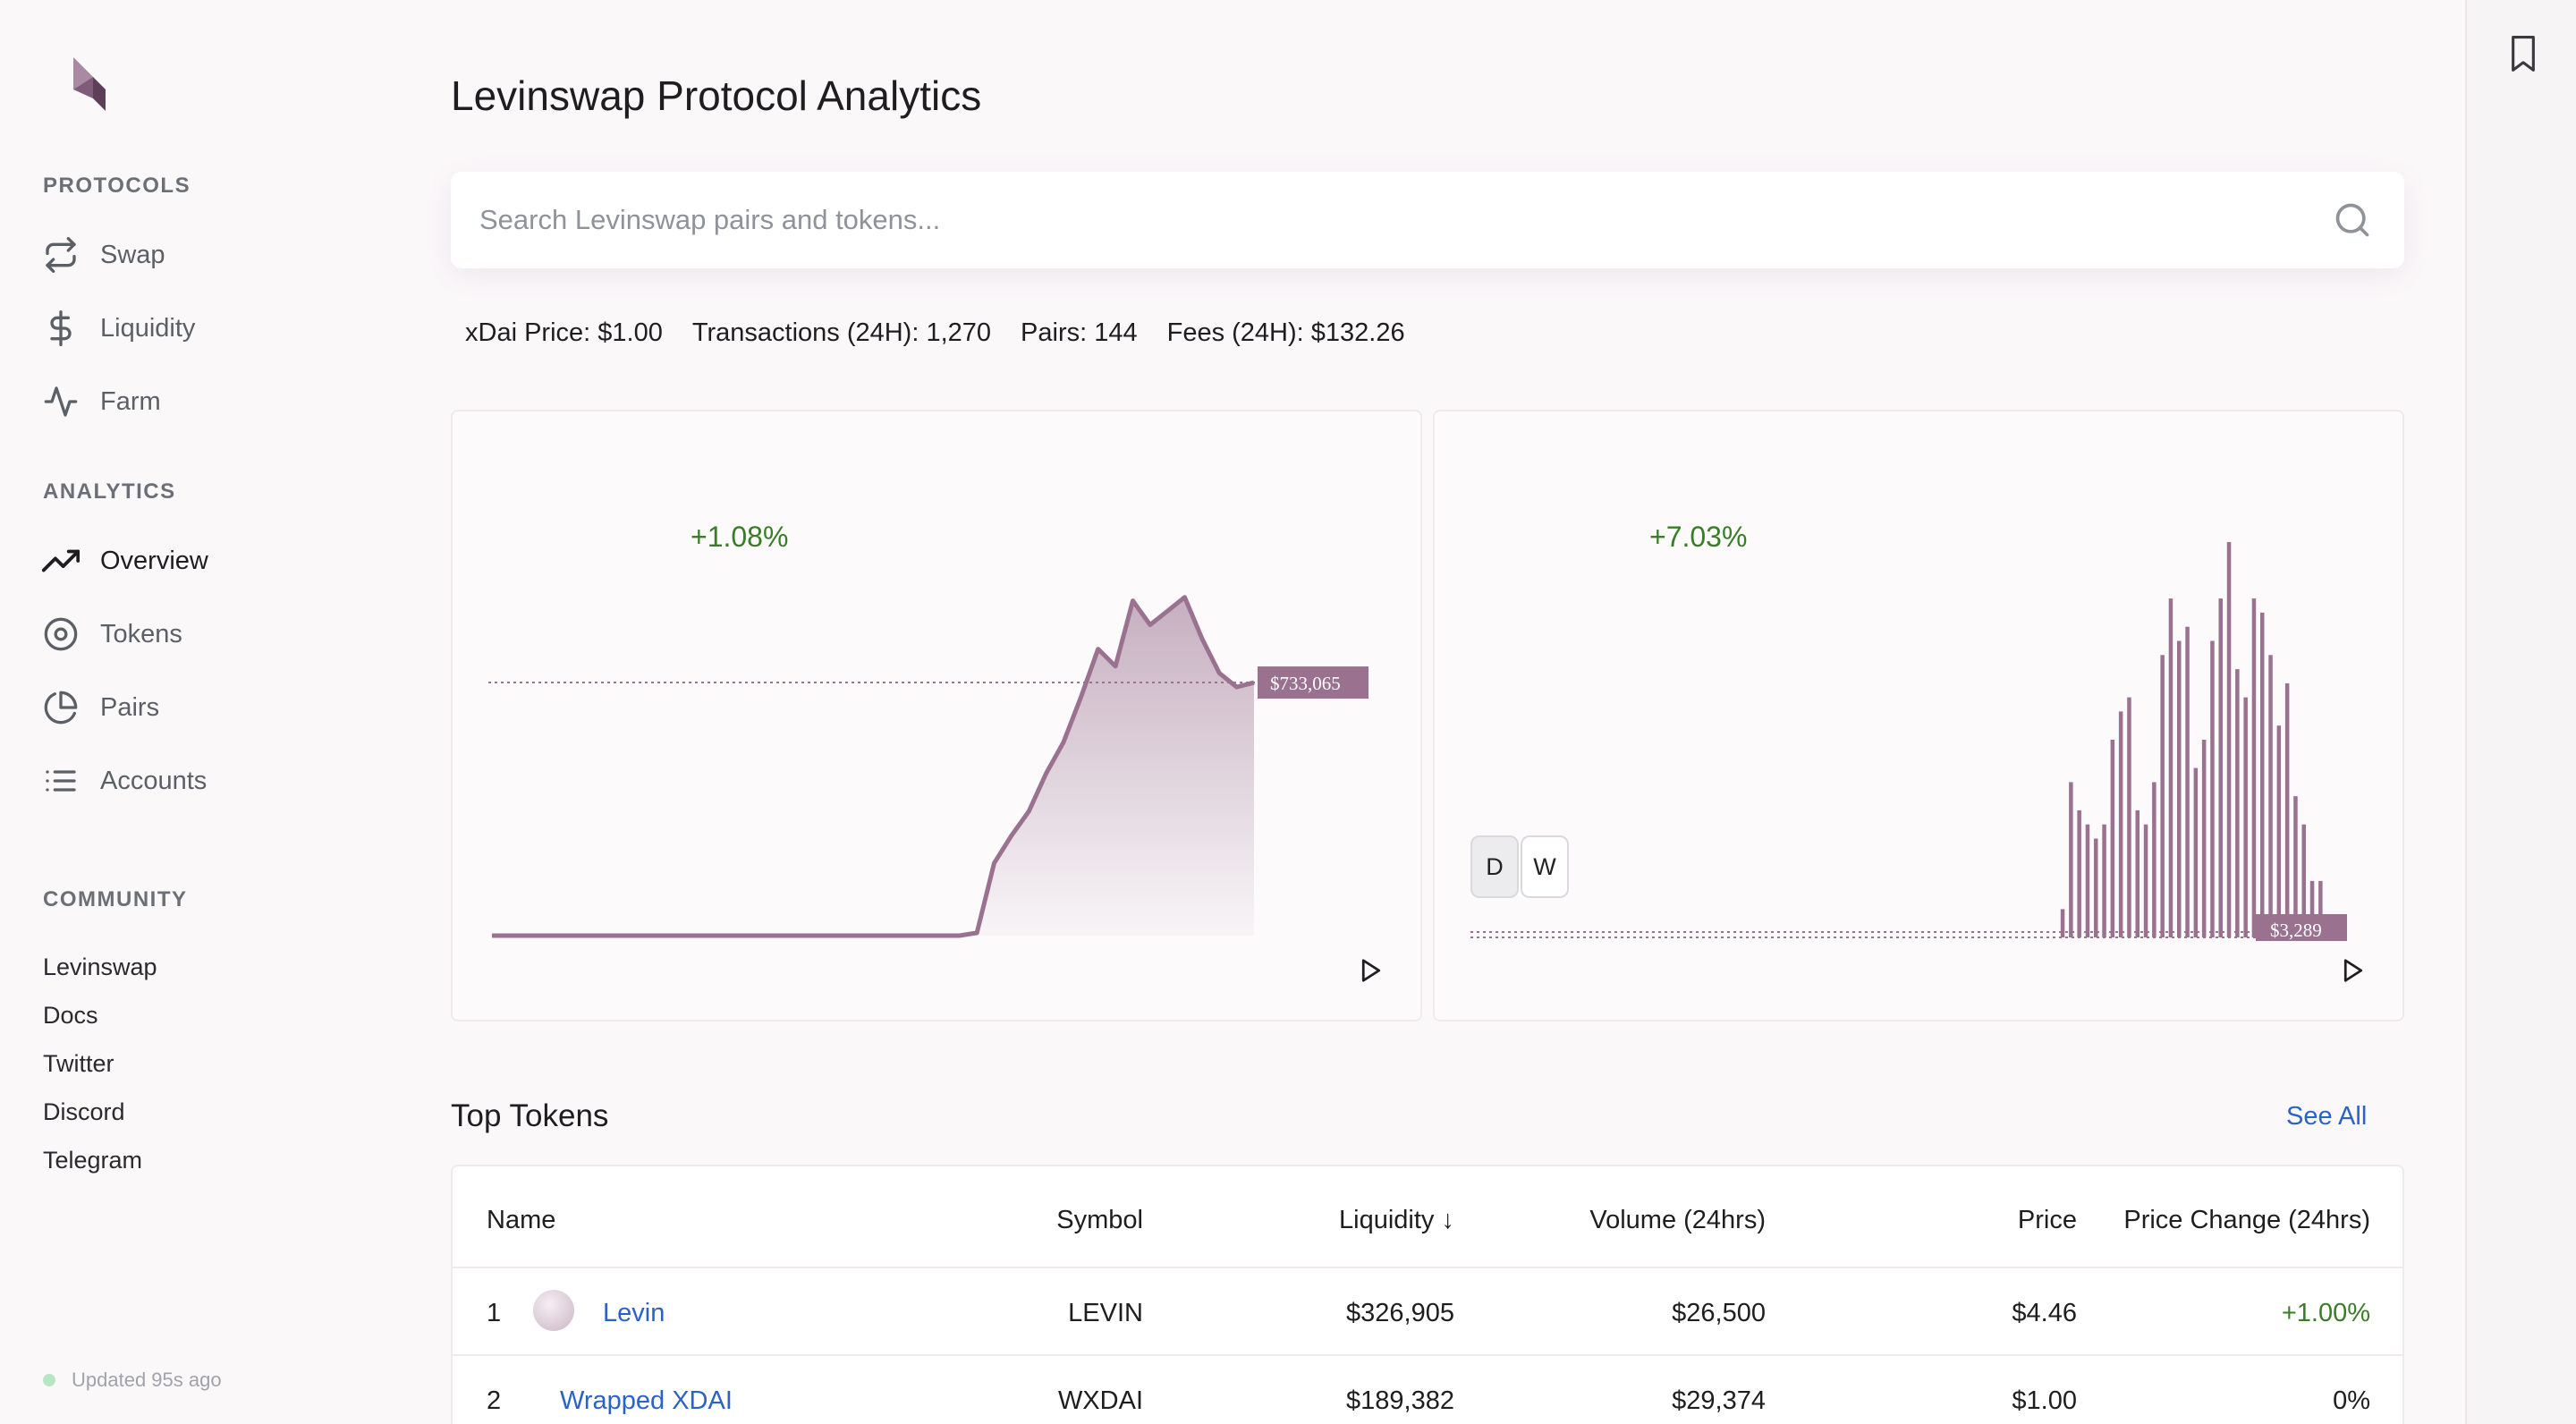 Image resolution: width=2576 pixels, height=1424 pixels. What do you see at coordinates (60, 781) in the screenshot?
I see `list-icon` at bounding box center [60, 781].